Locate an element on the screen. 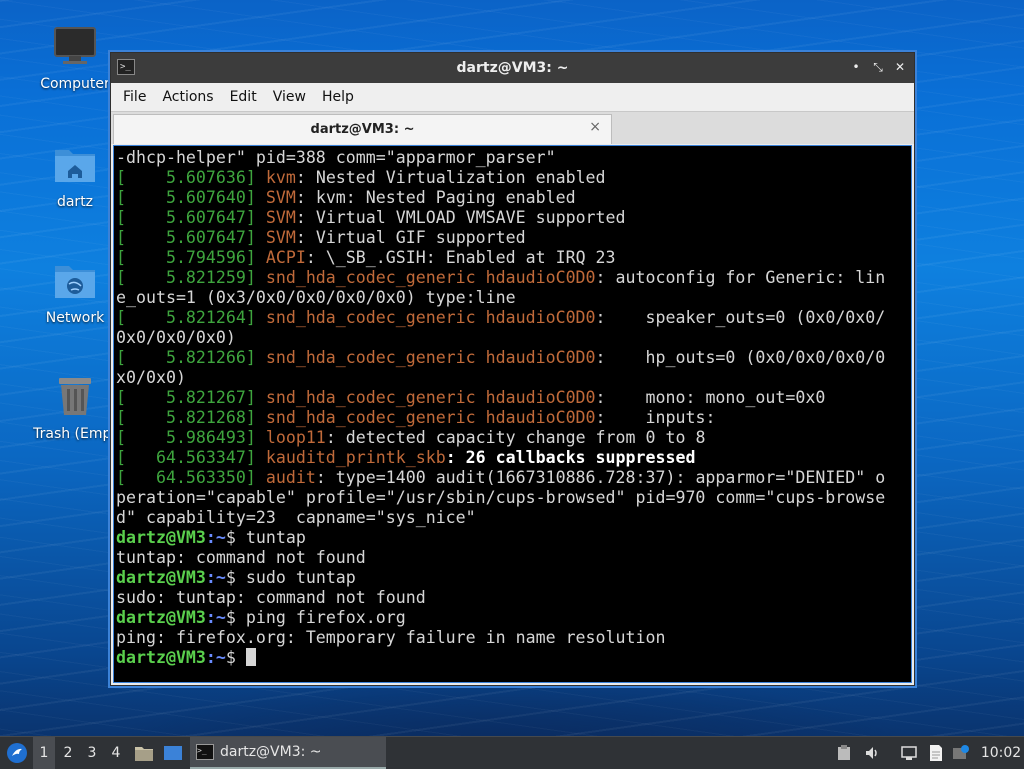 This screenshot has height=769, width=1024. workspace-2: 2 is located at coordinates (68, 753).